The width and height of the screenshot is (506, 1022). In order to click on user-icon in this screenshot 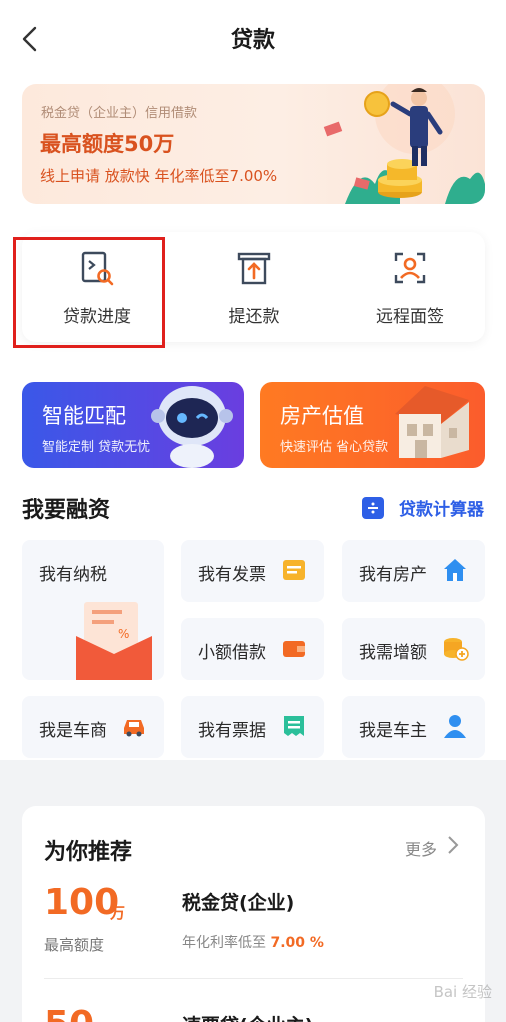, I will do `click(455, 726)`.